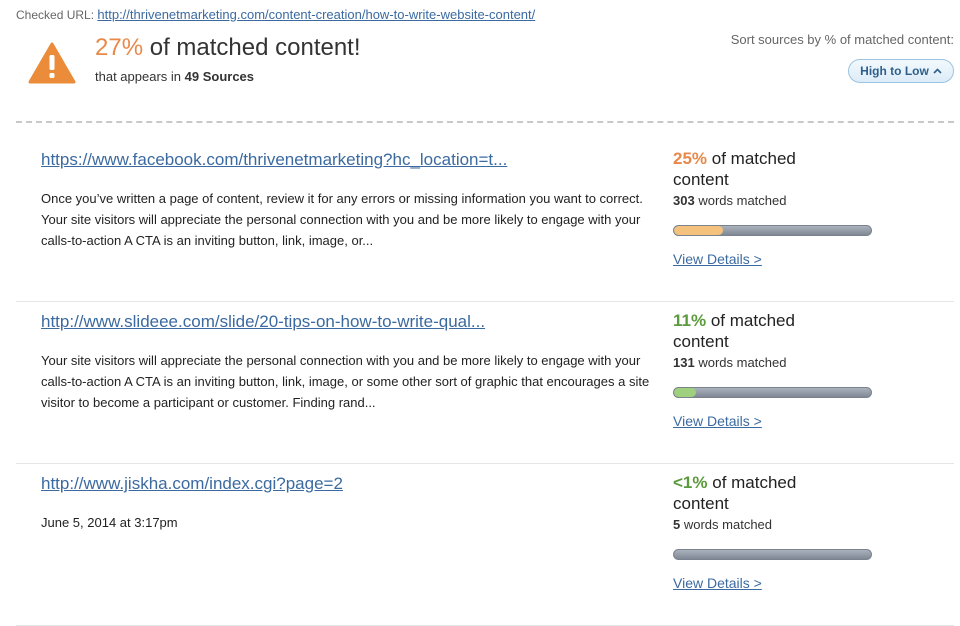 This screenshot has height=626, width=960. I want to click on headline-rest: of matched content!, so click(255, 47).